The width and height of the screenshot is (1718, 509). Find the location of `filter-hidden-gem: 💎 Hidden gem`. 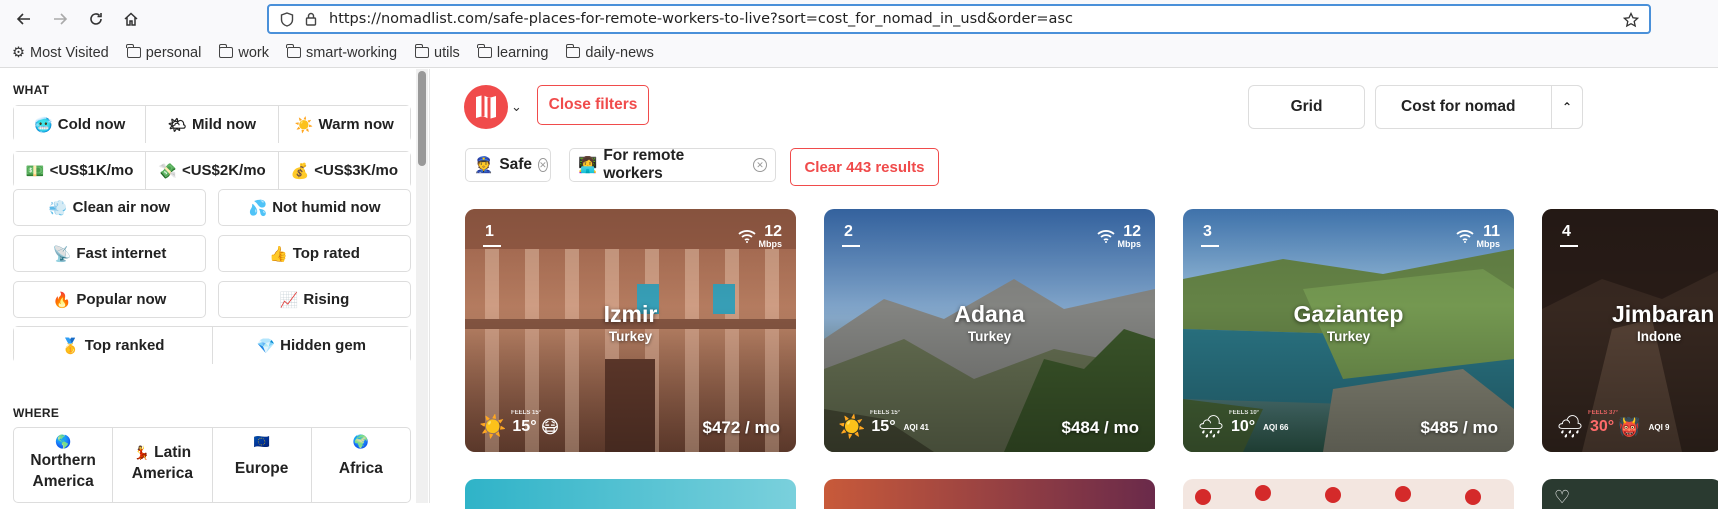

filter-hidden-gem: 💎 Hidden gem is located at coordinates (311, 345).